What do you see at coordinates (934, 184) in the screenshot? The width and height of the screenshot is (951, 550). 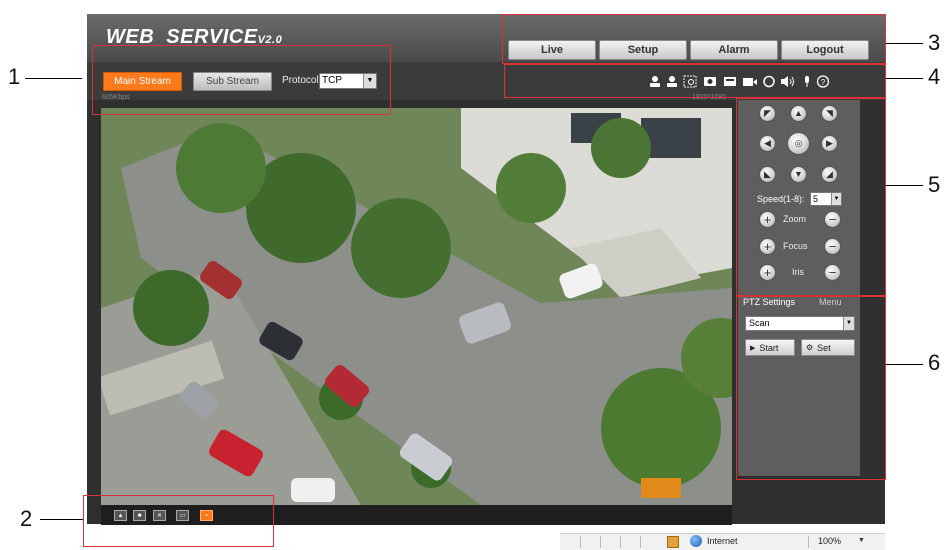 I see `callout-number-5: 5` at bounding box center [934, 184].